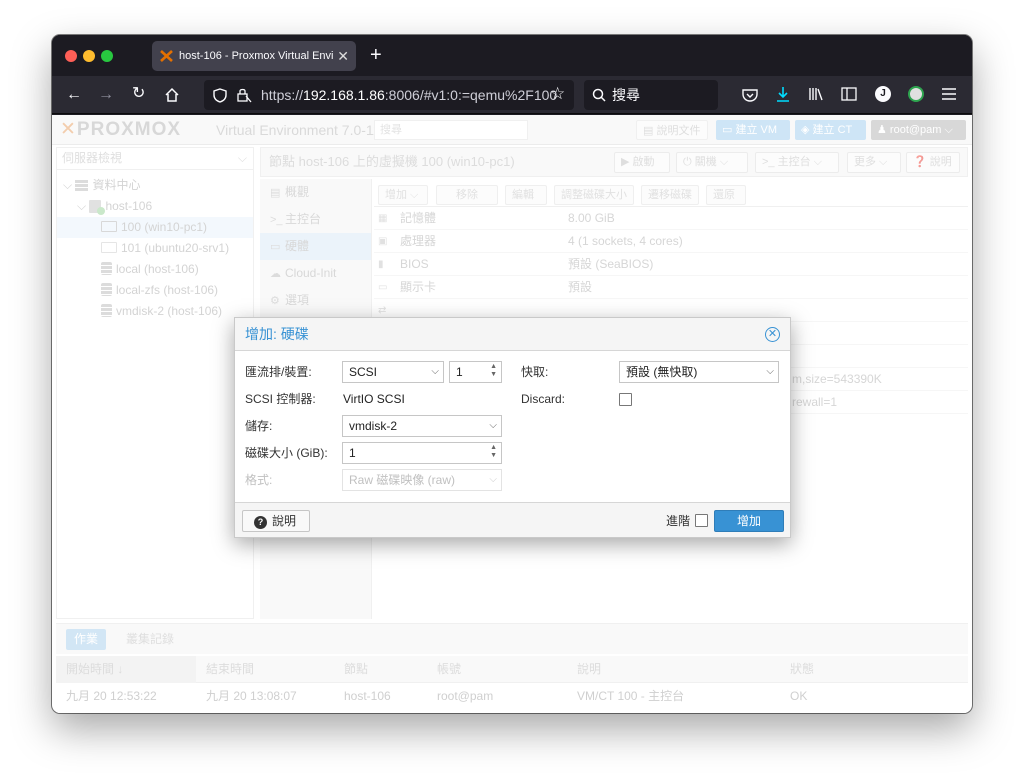 Image resolution: width=1024 pixels, height=782 pixels. What do you see at coordinates (535, 372) in the screenshot?
I see `cache-label: 快取:` at bounding box center [535, 372].